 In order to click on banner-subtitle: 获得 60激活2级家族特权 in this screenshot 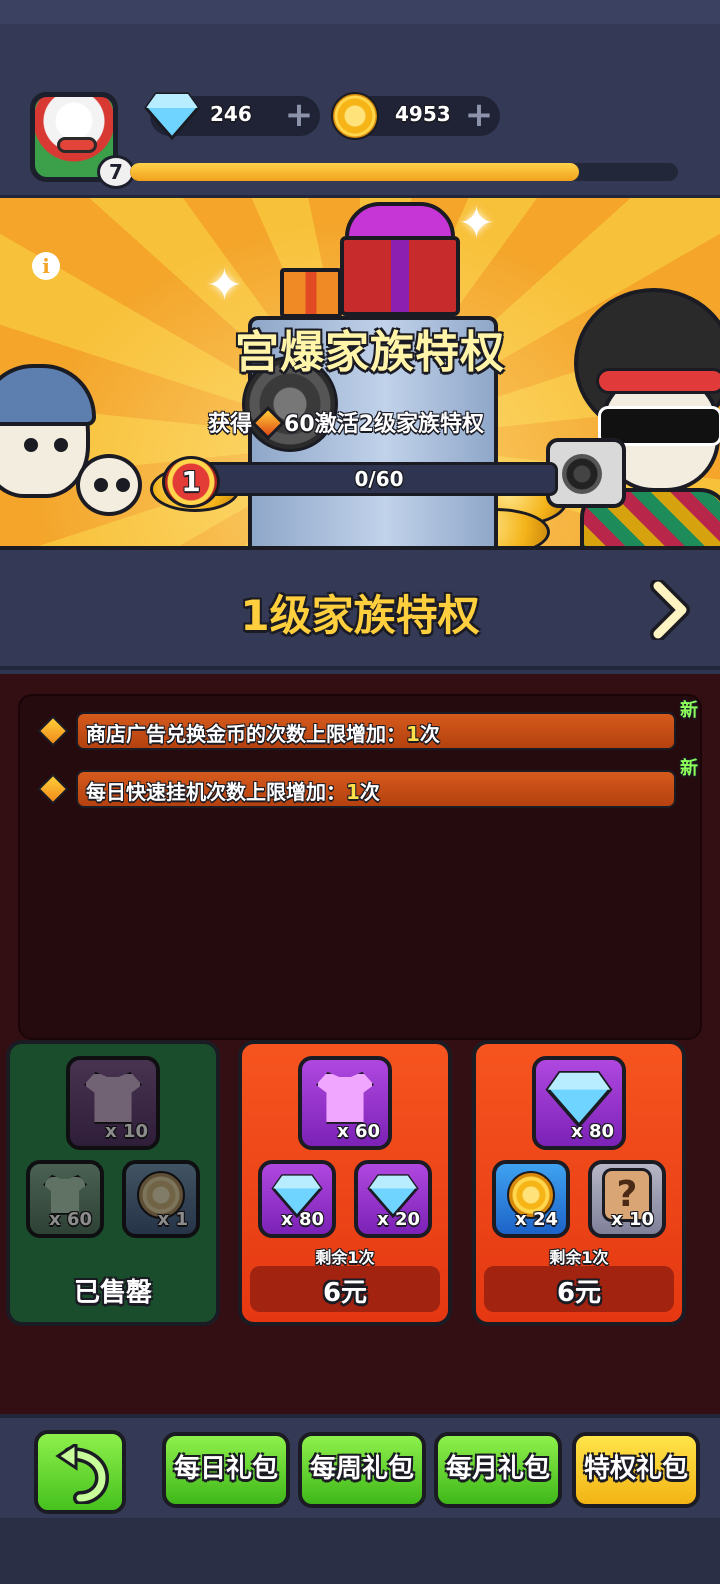, I will do `click(346, 424)`.